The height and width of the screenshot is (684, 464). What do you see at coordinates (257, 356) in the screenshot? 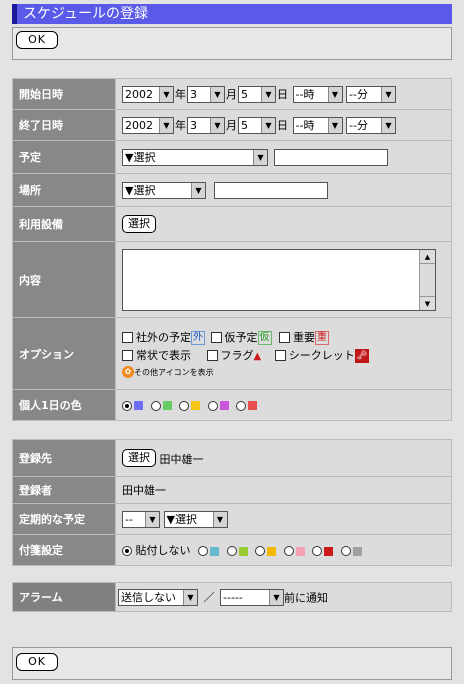
I see `flag-icon: ▲` at bounding box center [257, 356].